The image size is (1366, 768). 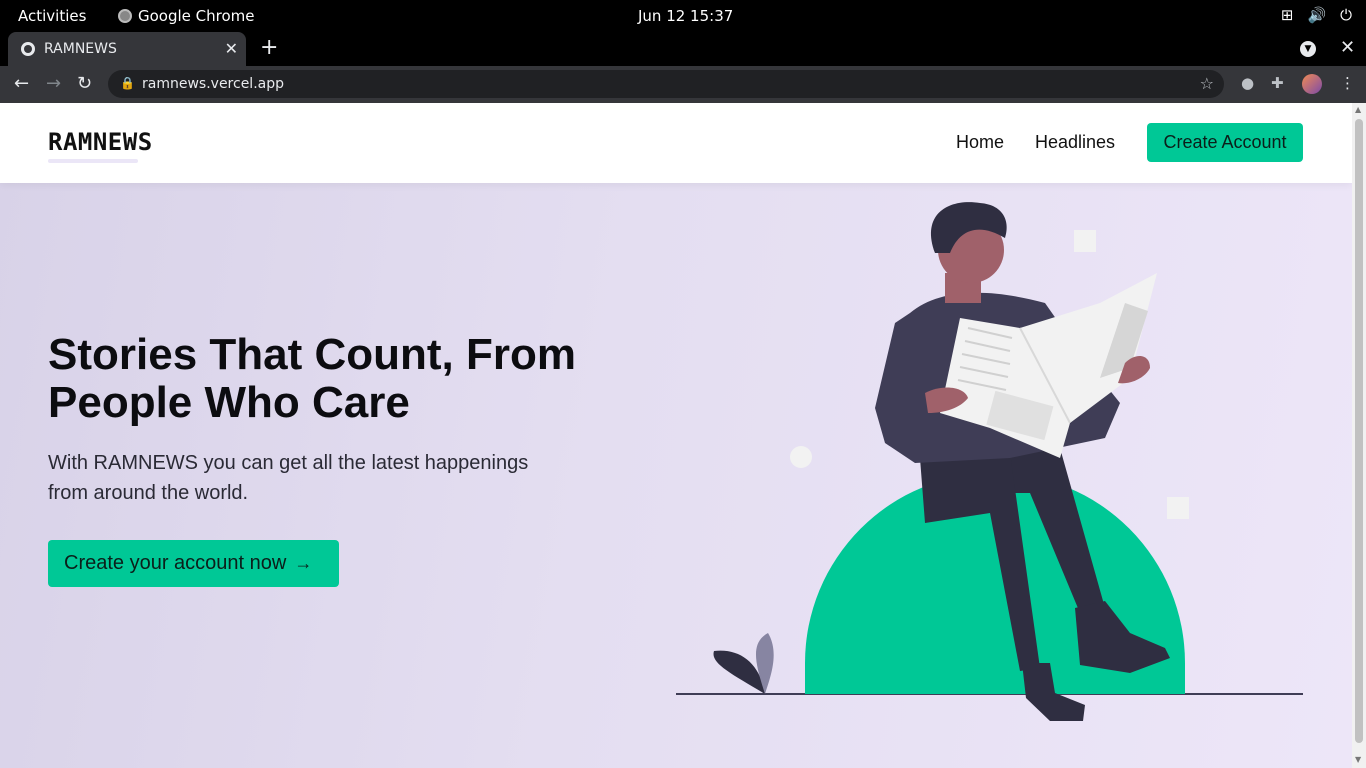 I want to click on page-scrollbar: ▲ ▼, so click(x=1359, y=435).